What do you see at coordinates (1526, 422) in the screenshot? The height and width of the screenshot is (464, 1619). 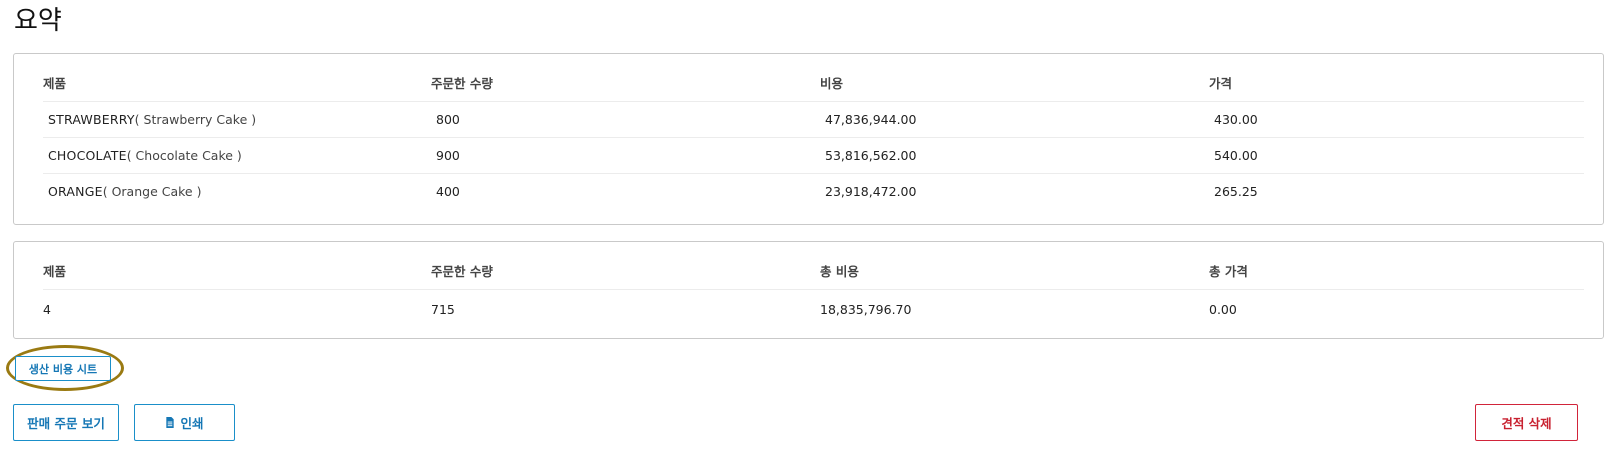 I see `delete-quote-button: 견적 삭제` at bounding box center [1526, 422].